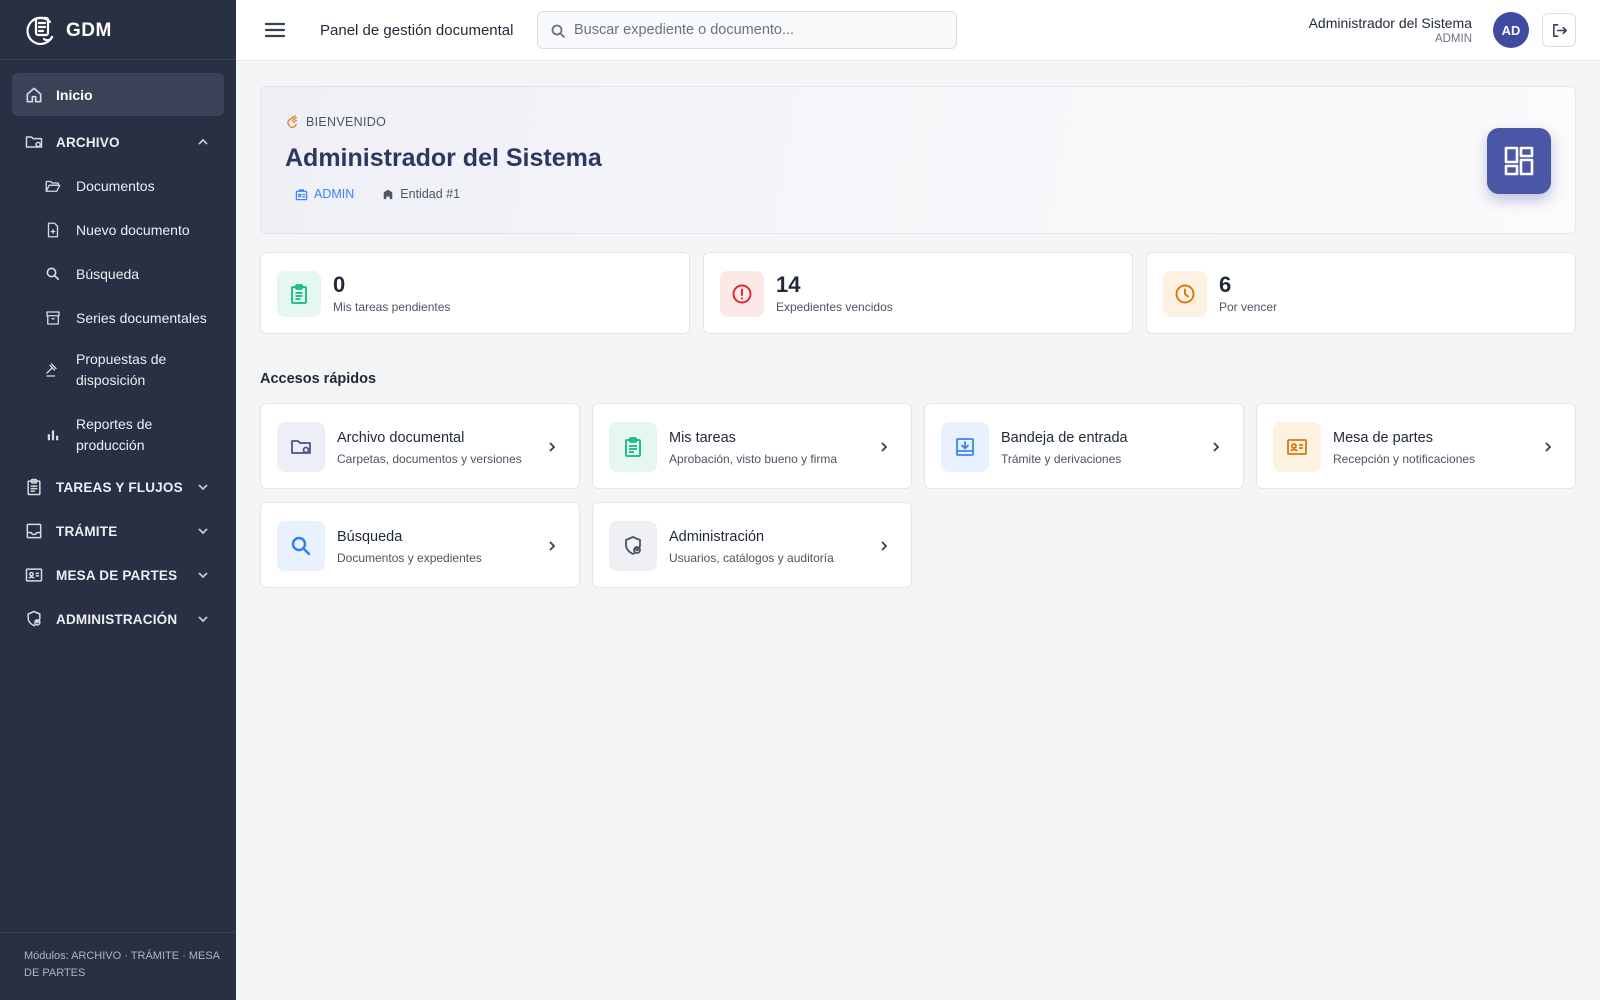 The height and width of the screenshot is (1000, 1600). I want to click on qa-title: Bandeja de entrada, so click(1064, 438).